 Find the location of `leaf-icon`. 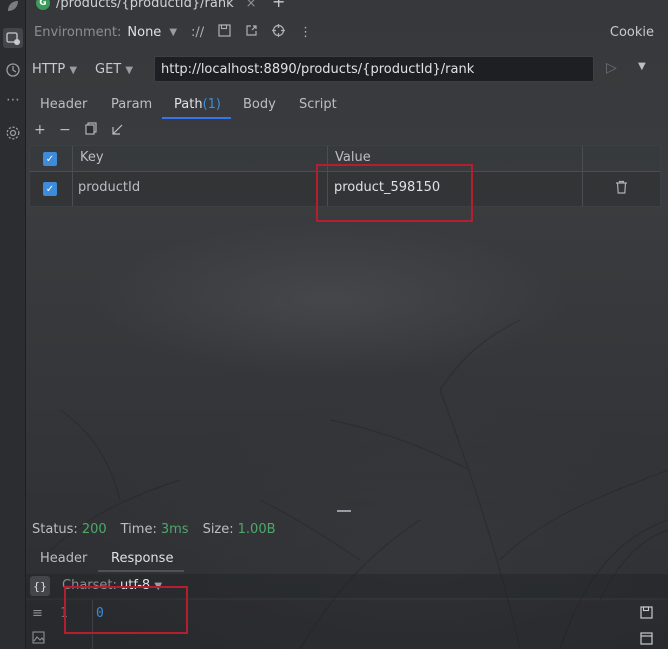

leaf-icon is located at coordinates (13, 8).